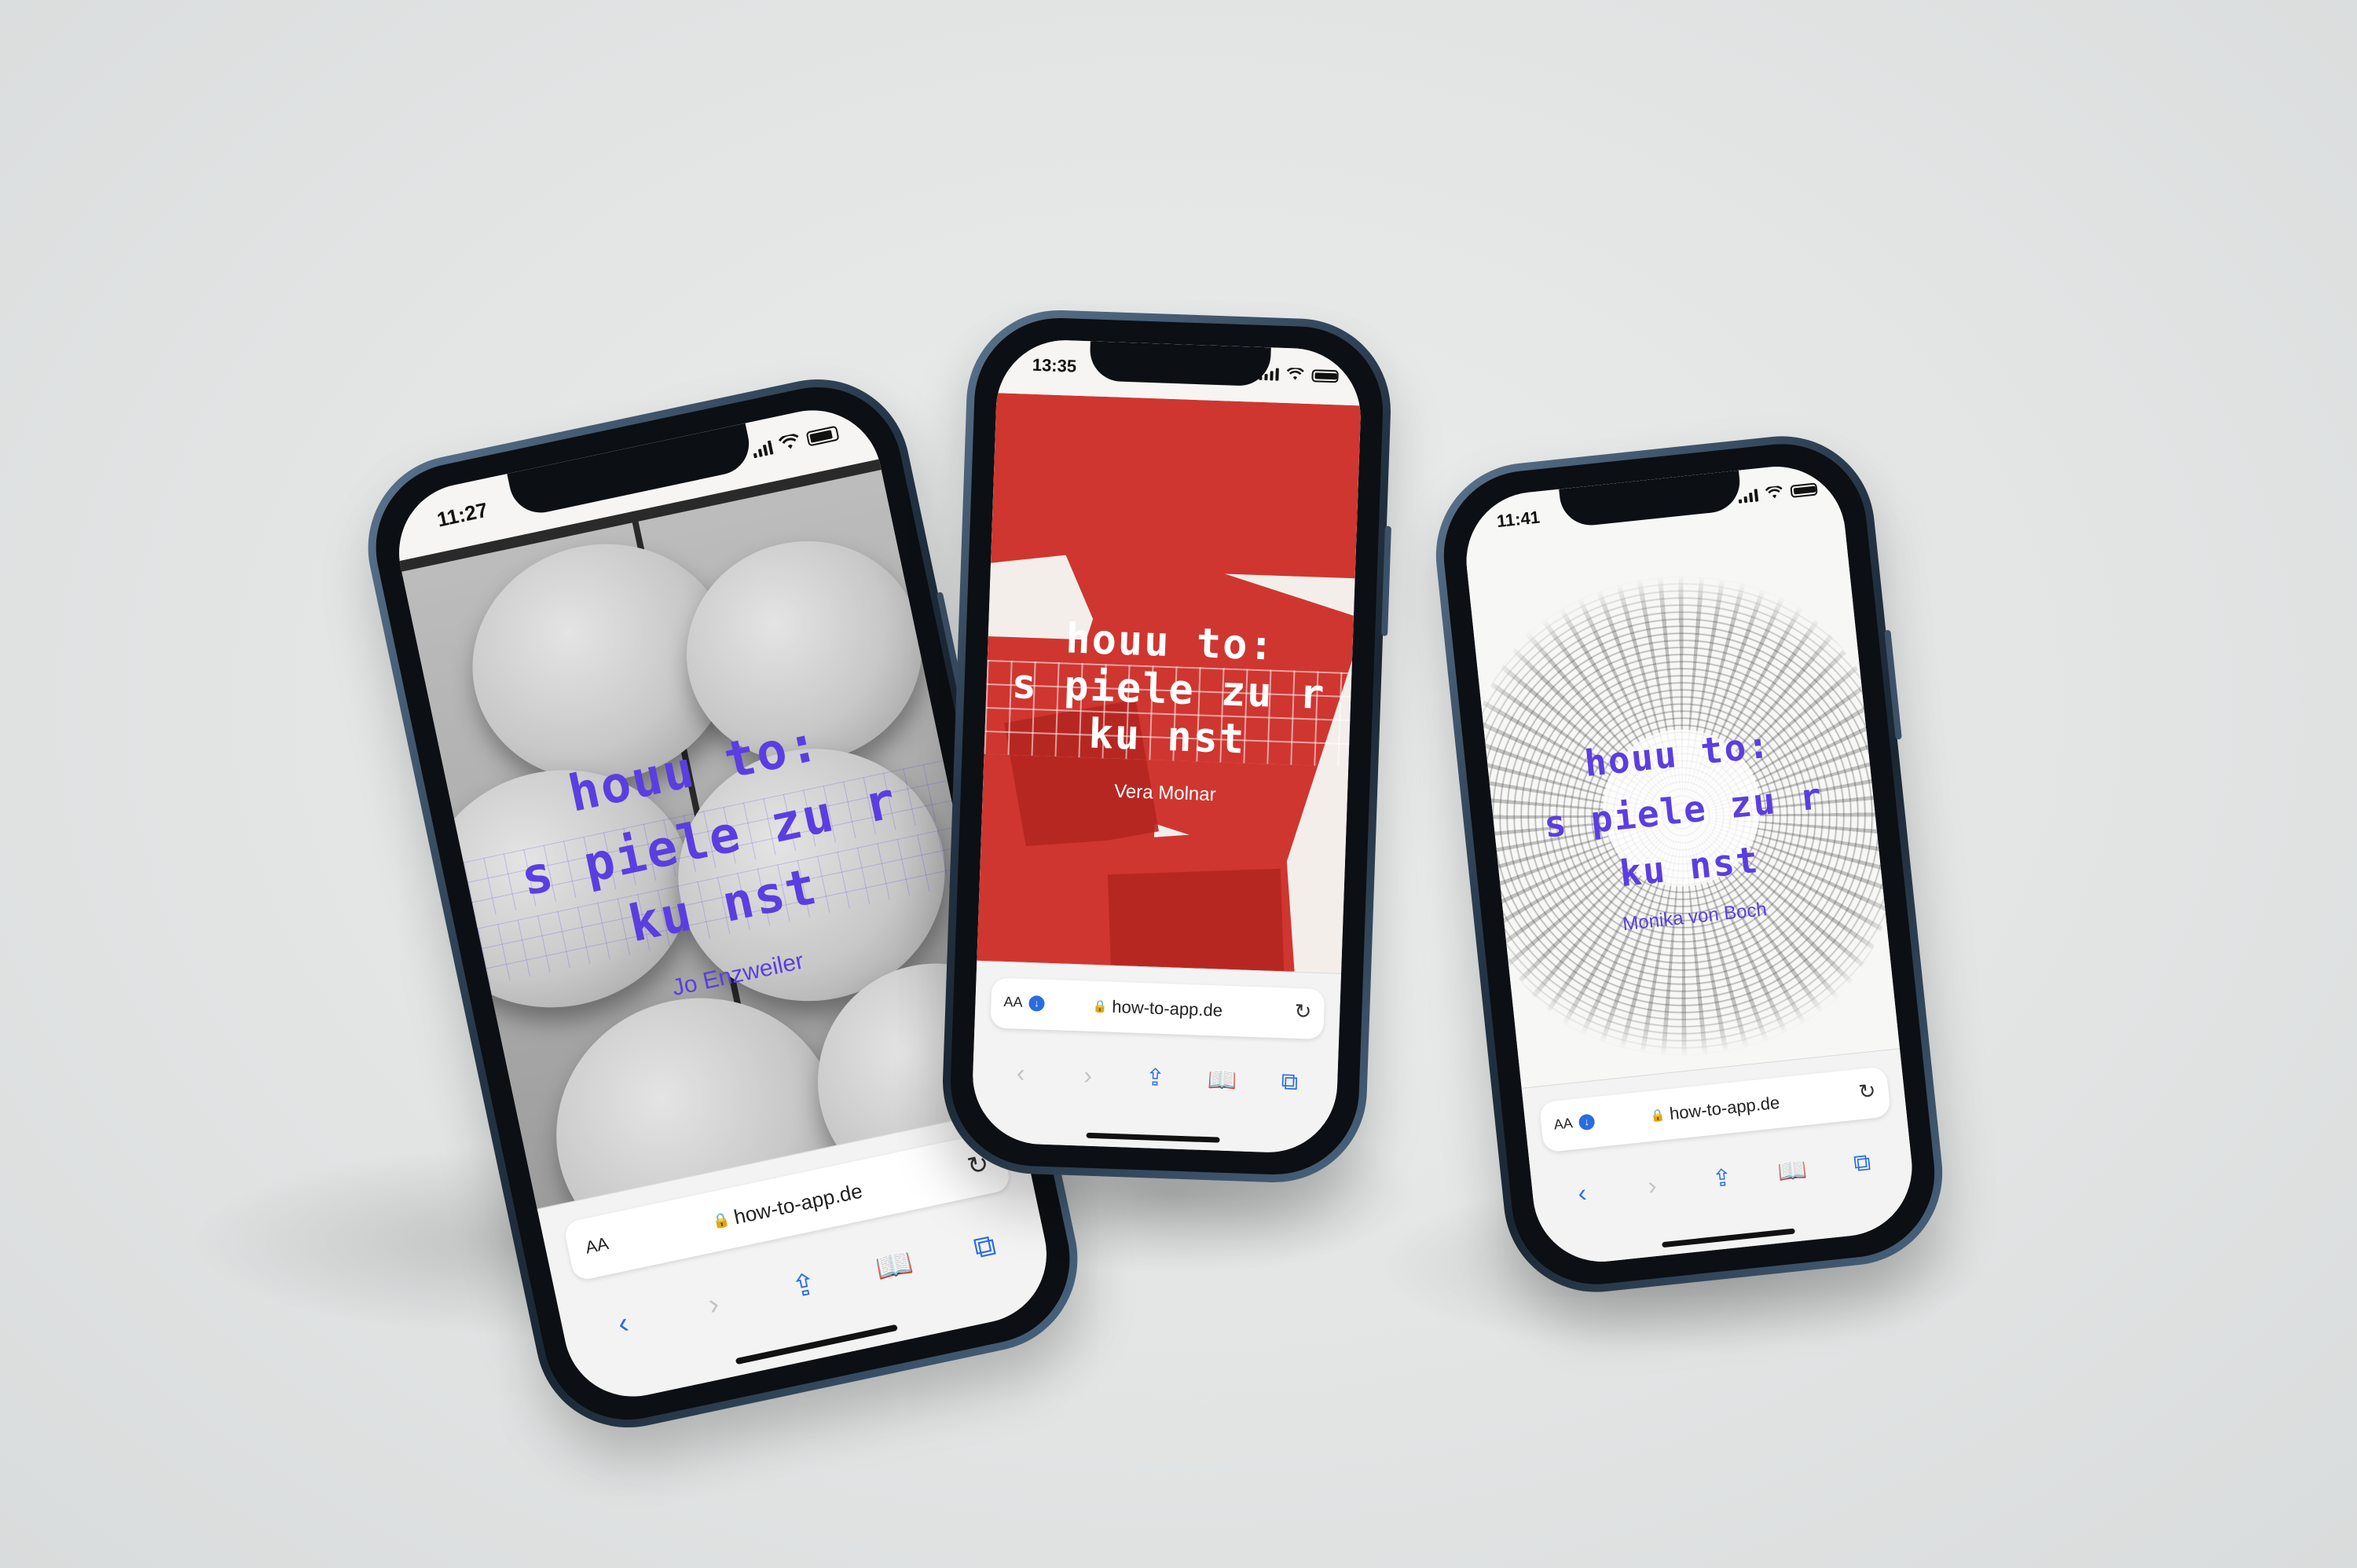 This screenshot has height=1568, width=2357. What do you see at coordinates (1168, 712) in the screenshot?
I see `app-title: houu to: s piele zu r ku nst Vera Molnar` at bounding box center [1168, 712].